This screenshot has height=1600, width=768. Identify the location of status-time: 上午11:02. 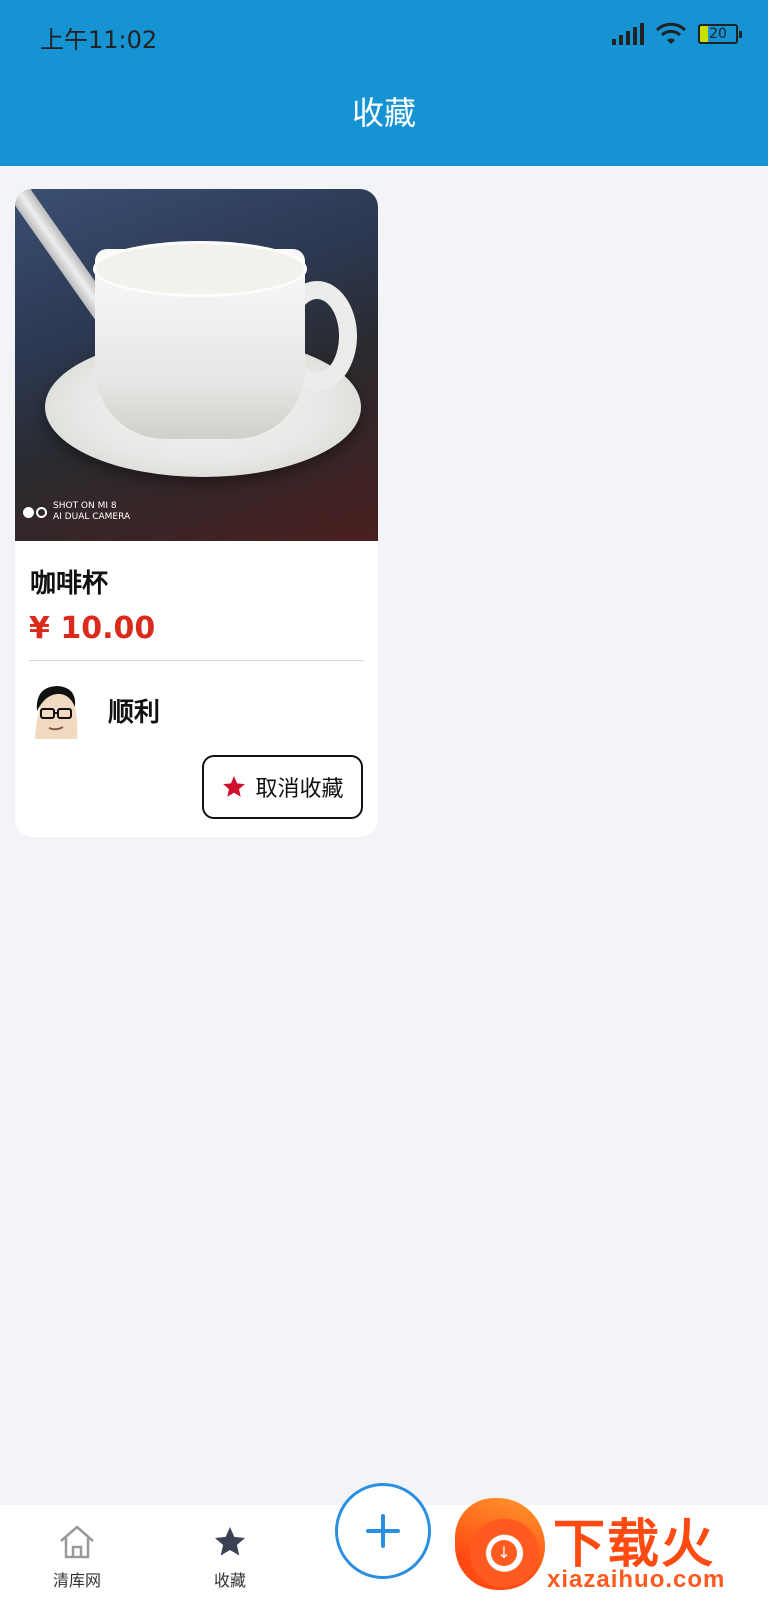
(99, 40).